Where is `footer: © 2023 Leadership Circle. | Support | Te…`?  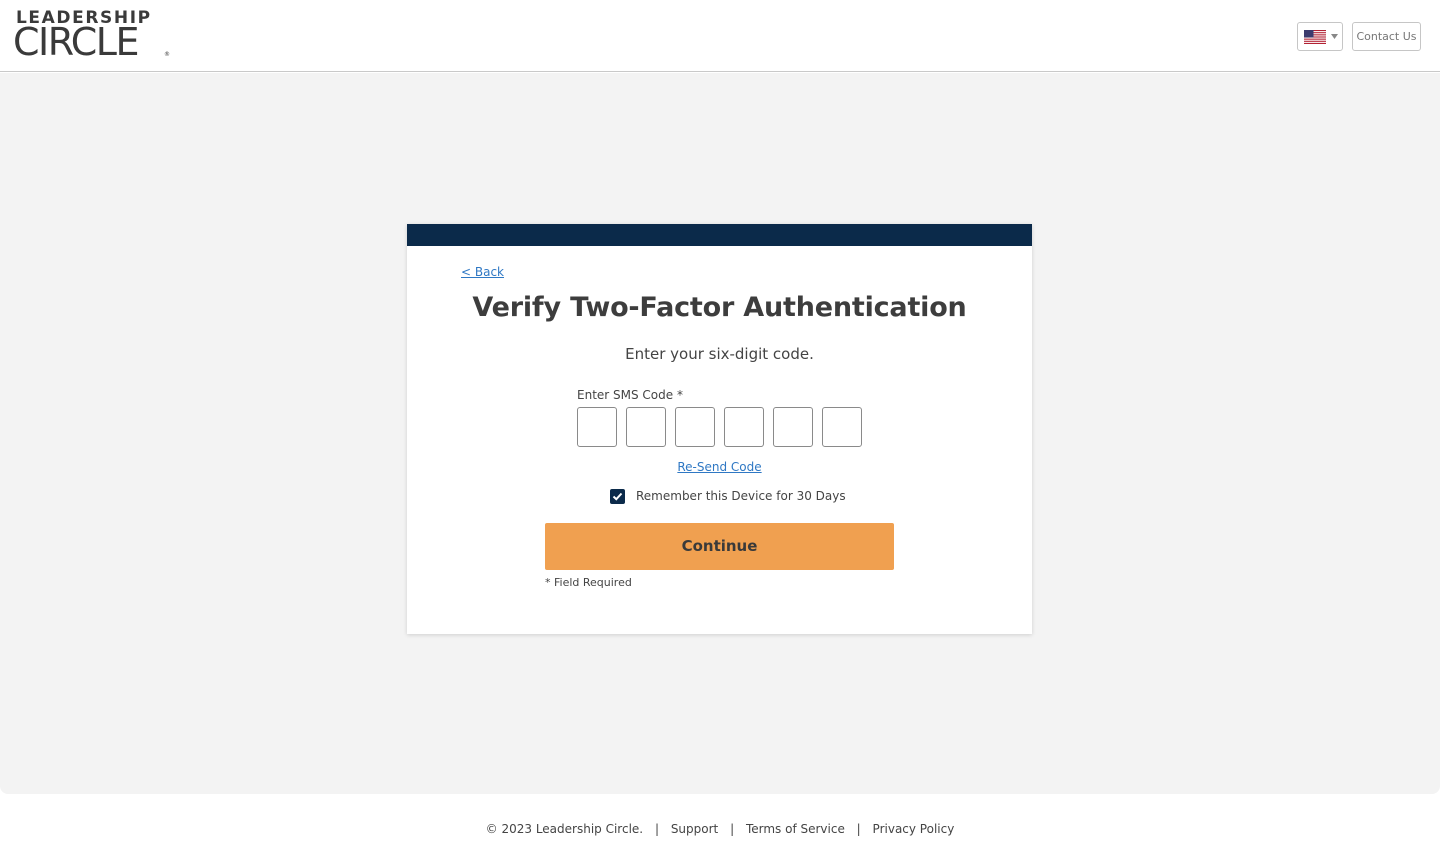 footer: © 2023 Leadership Circle. | Support | Te… is located at coordinates (720, 829).